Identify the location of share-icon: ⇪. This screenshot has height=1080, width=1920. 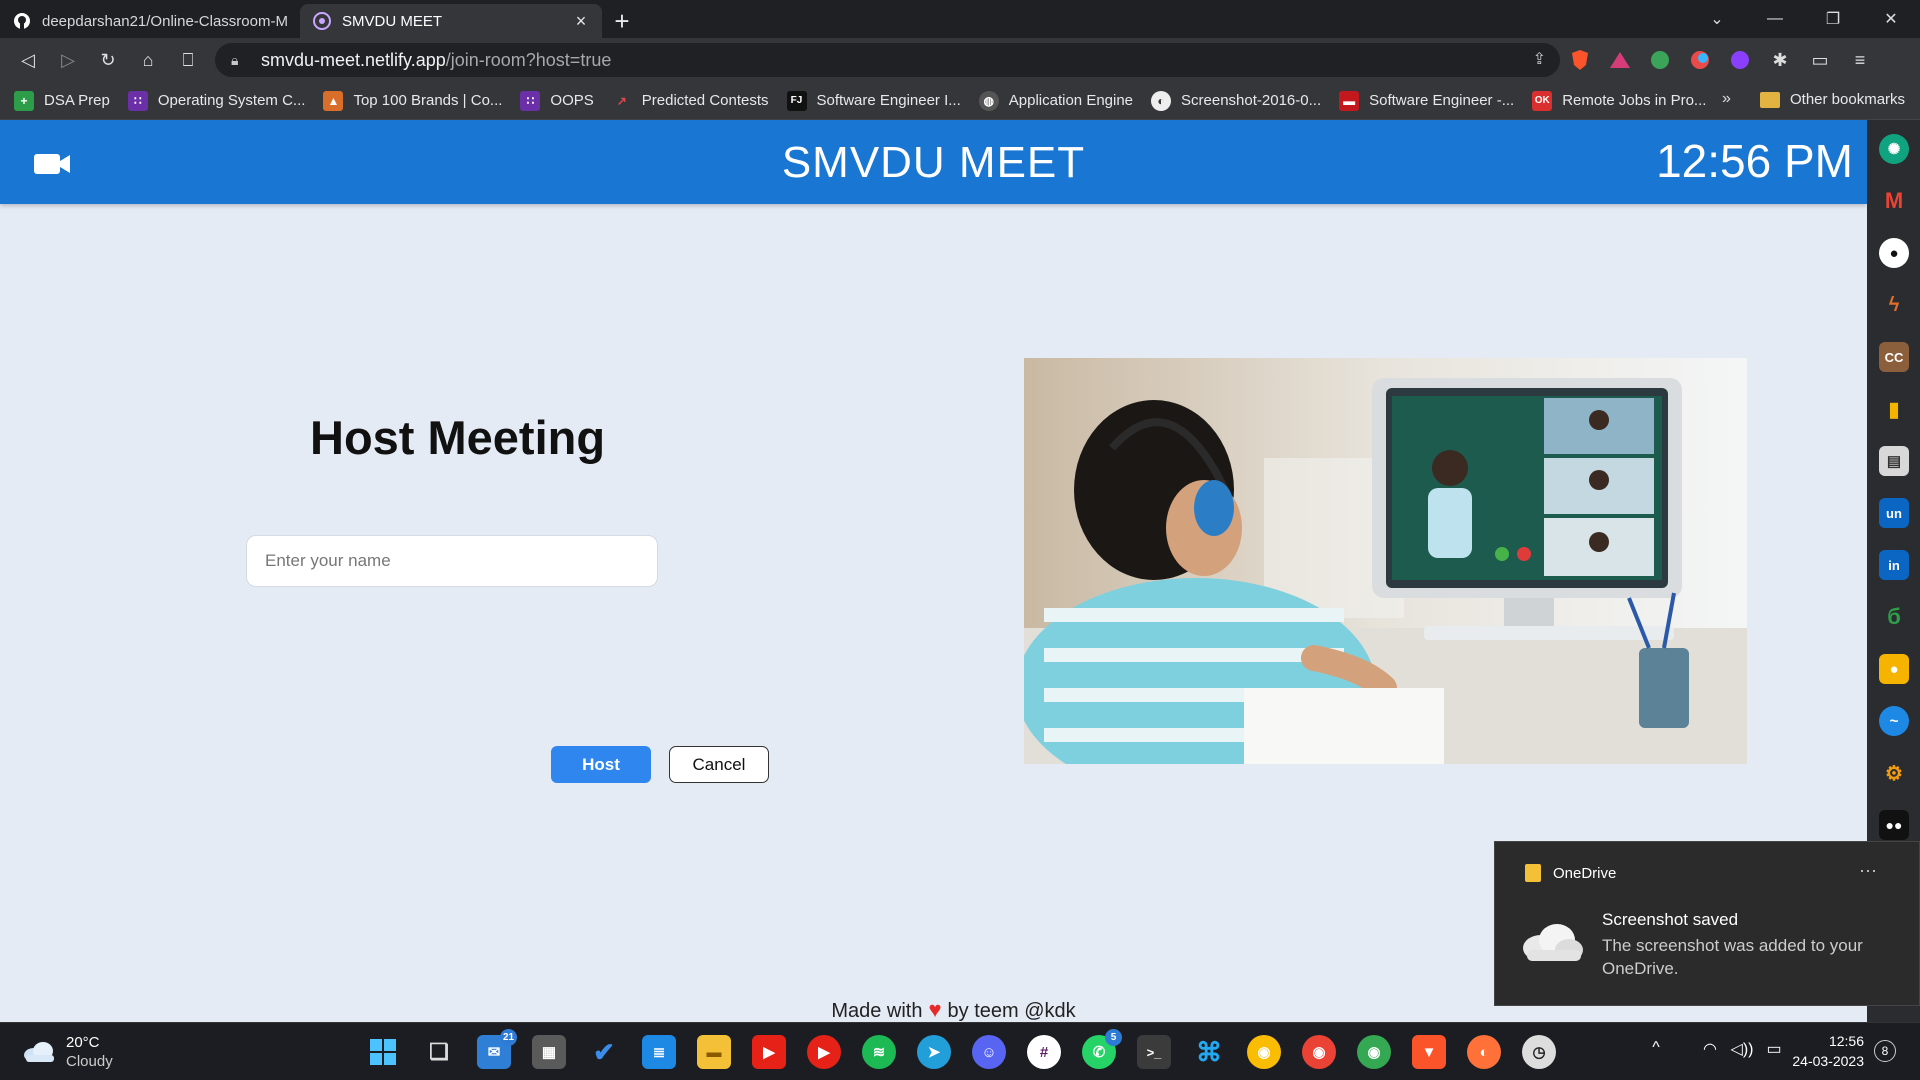
(1539, 59).